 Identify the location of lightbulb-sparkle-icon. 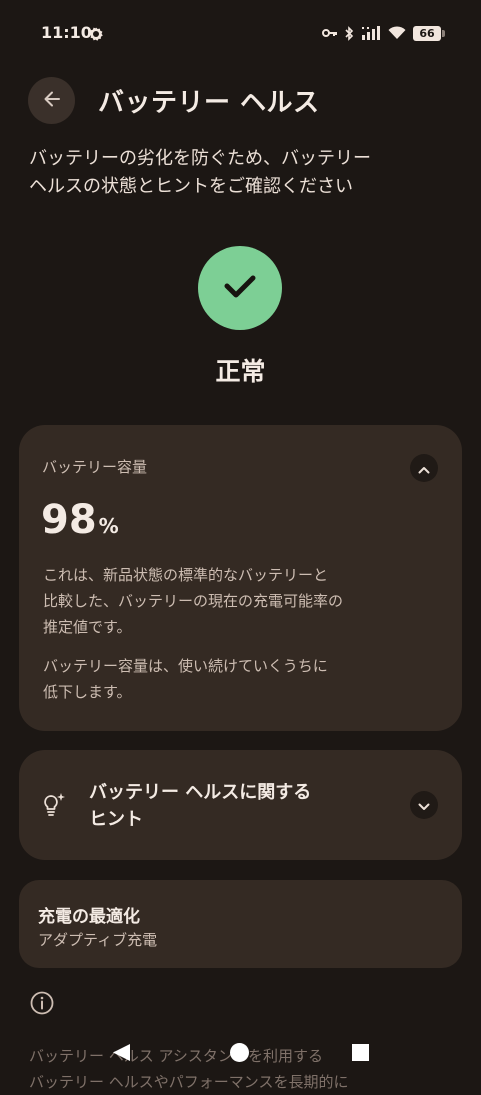
(54, 807).